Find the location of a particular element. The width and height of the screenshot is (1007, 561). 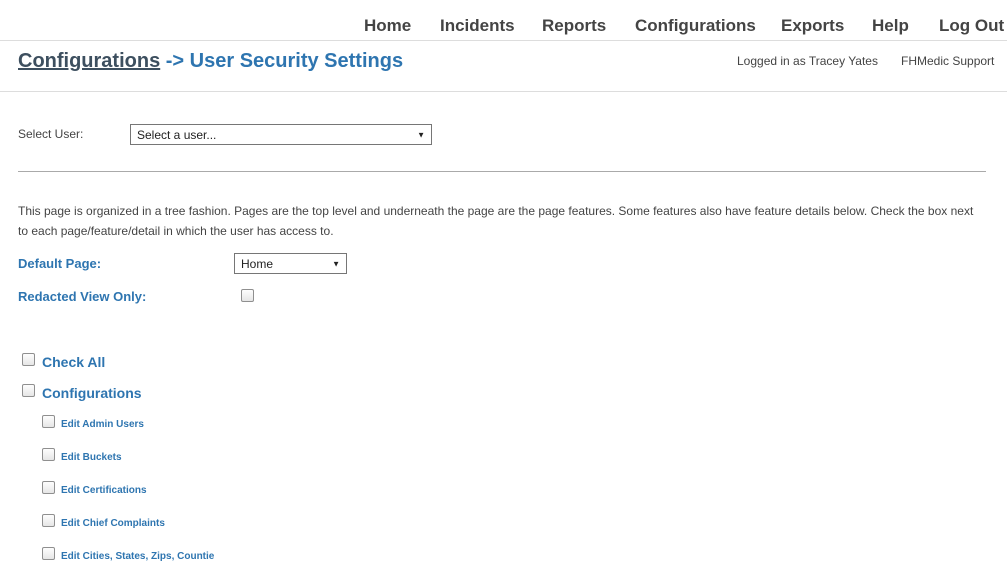

nav-incidents: Incidents is located at coordinates (477, 26).